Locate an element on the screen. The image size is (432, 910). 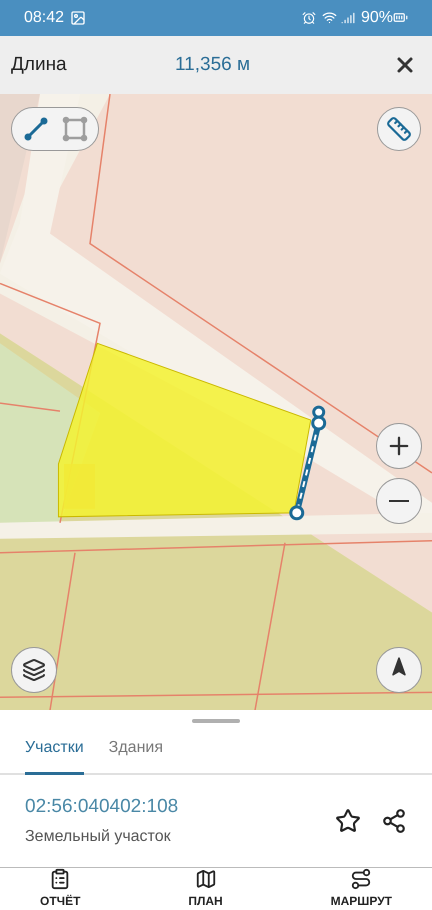
parcel-number: 02:56:040402:108 is located at coordinates (178, 807).